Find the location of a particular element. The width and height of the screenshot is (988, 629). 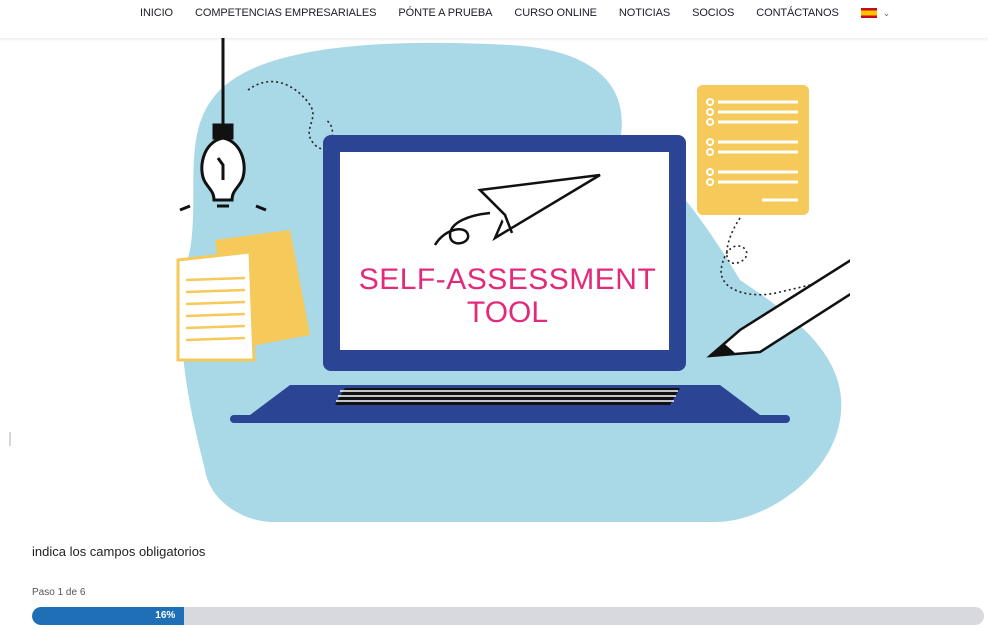

hero-title-line-1: SELF-ASSESSMENT is located at coordinates (507, 279).